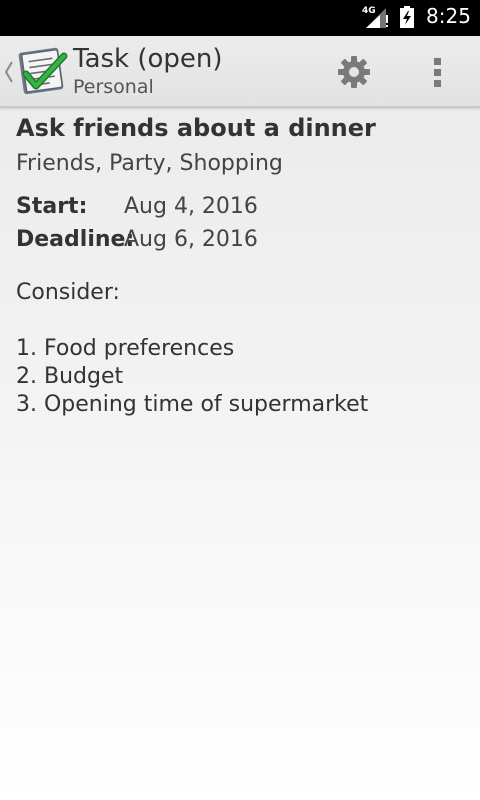 This screenshot has width=480, height=800. Describe the element at coordinates (369, 11) in the screenshot. I see `network-type-label: 4G` at that location.